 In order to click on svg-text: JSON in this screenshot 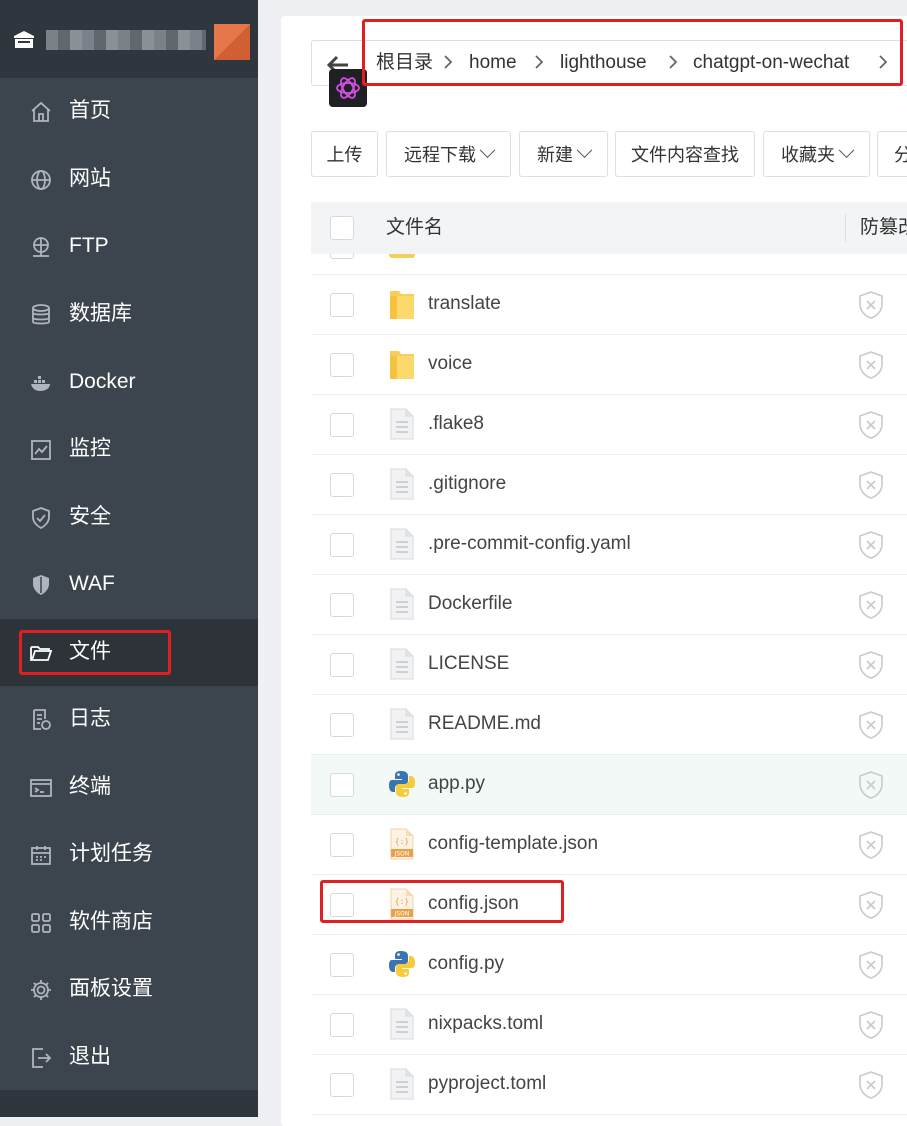, I will do `click(402, 854)`.